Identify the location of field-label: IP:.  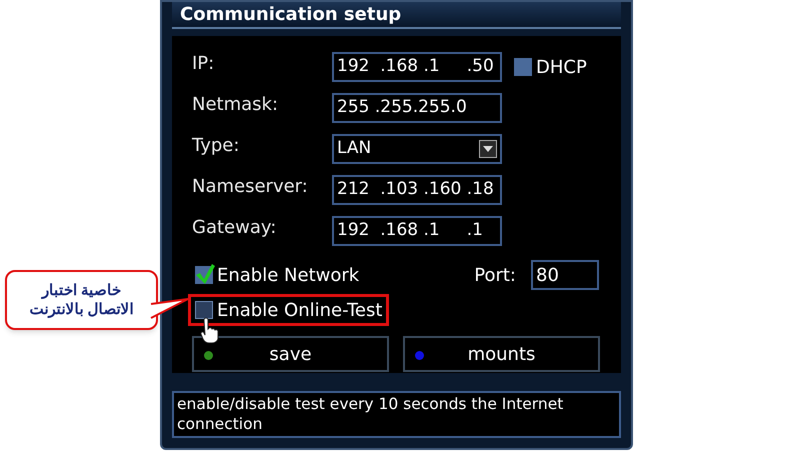
(204, 64).